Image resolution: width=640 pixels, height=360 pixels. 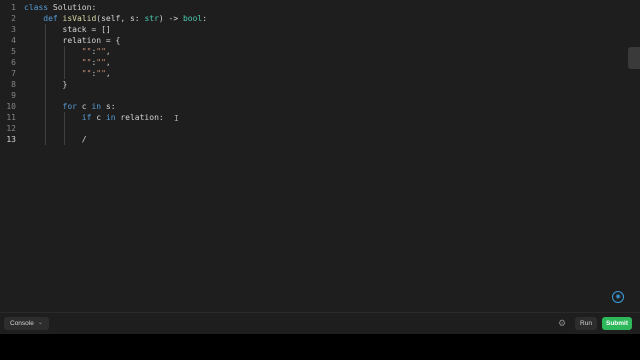 What do you see at coordinates (562, 323) in the screenshot?
I see `gear-icon: ⚙` at bounding box center [562, 323].